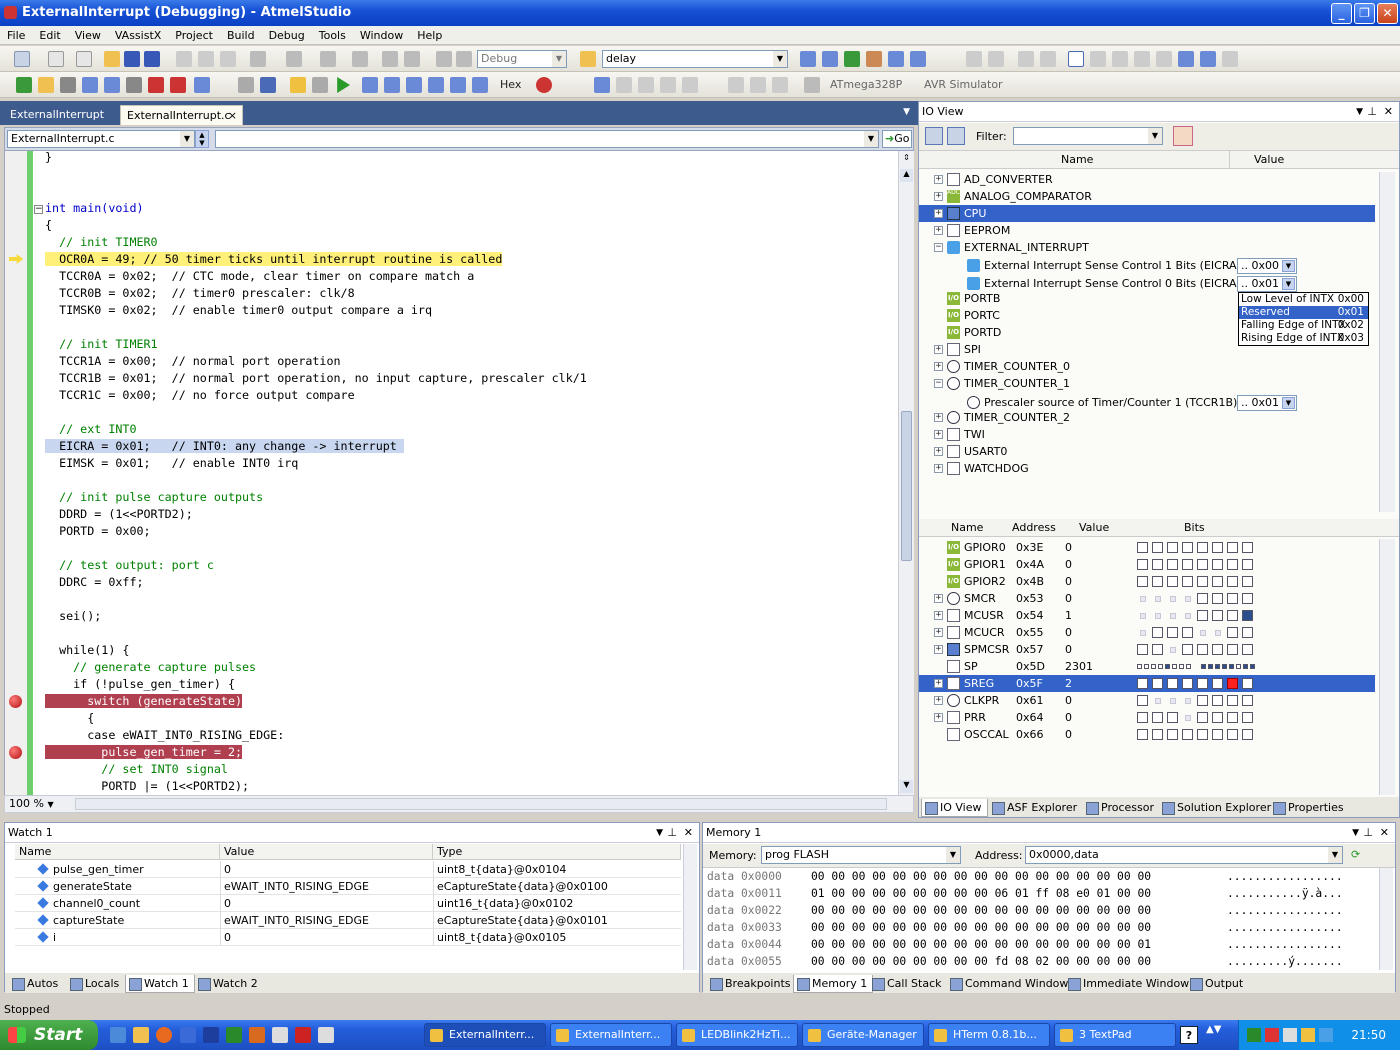  I want to click on editor-horizontal-scrollbar, so click(481, 804).